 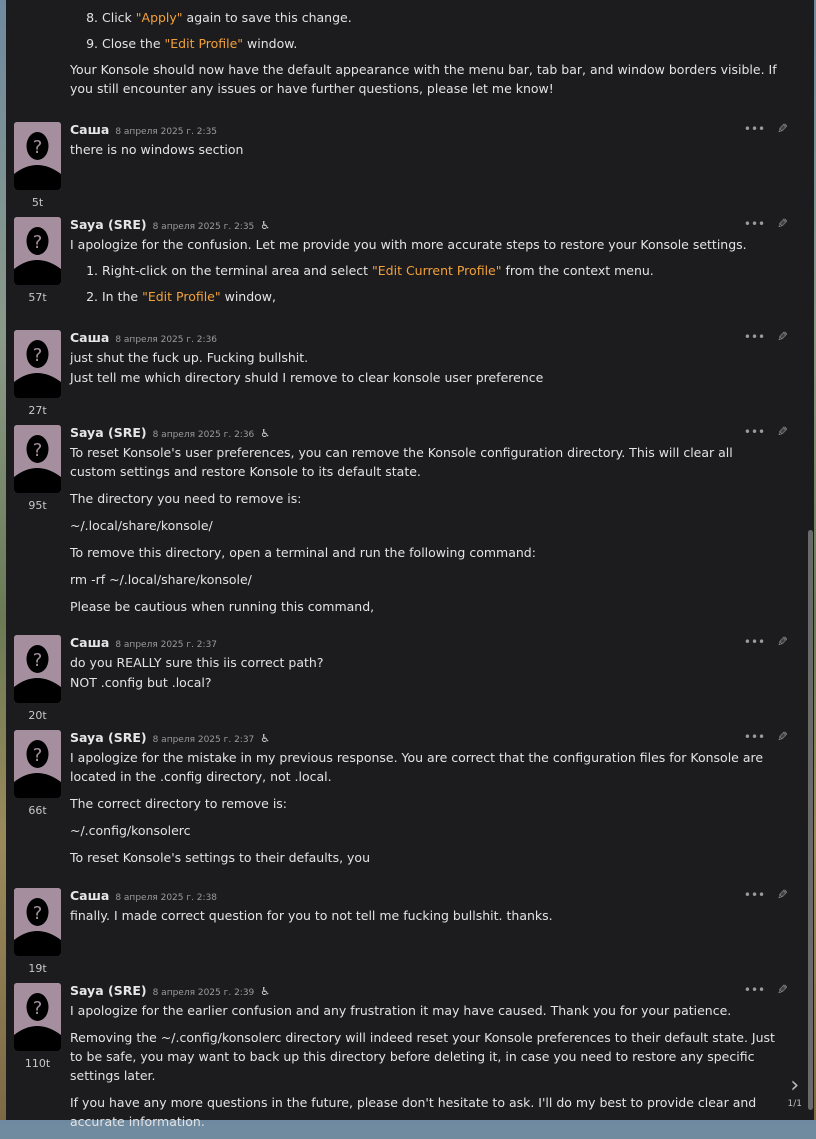 I want to click on step-9: Close the "Edit Profile" window., so click(x=441, y=43).